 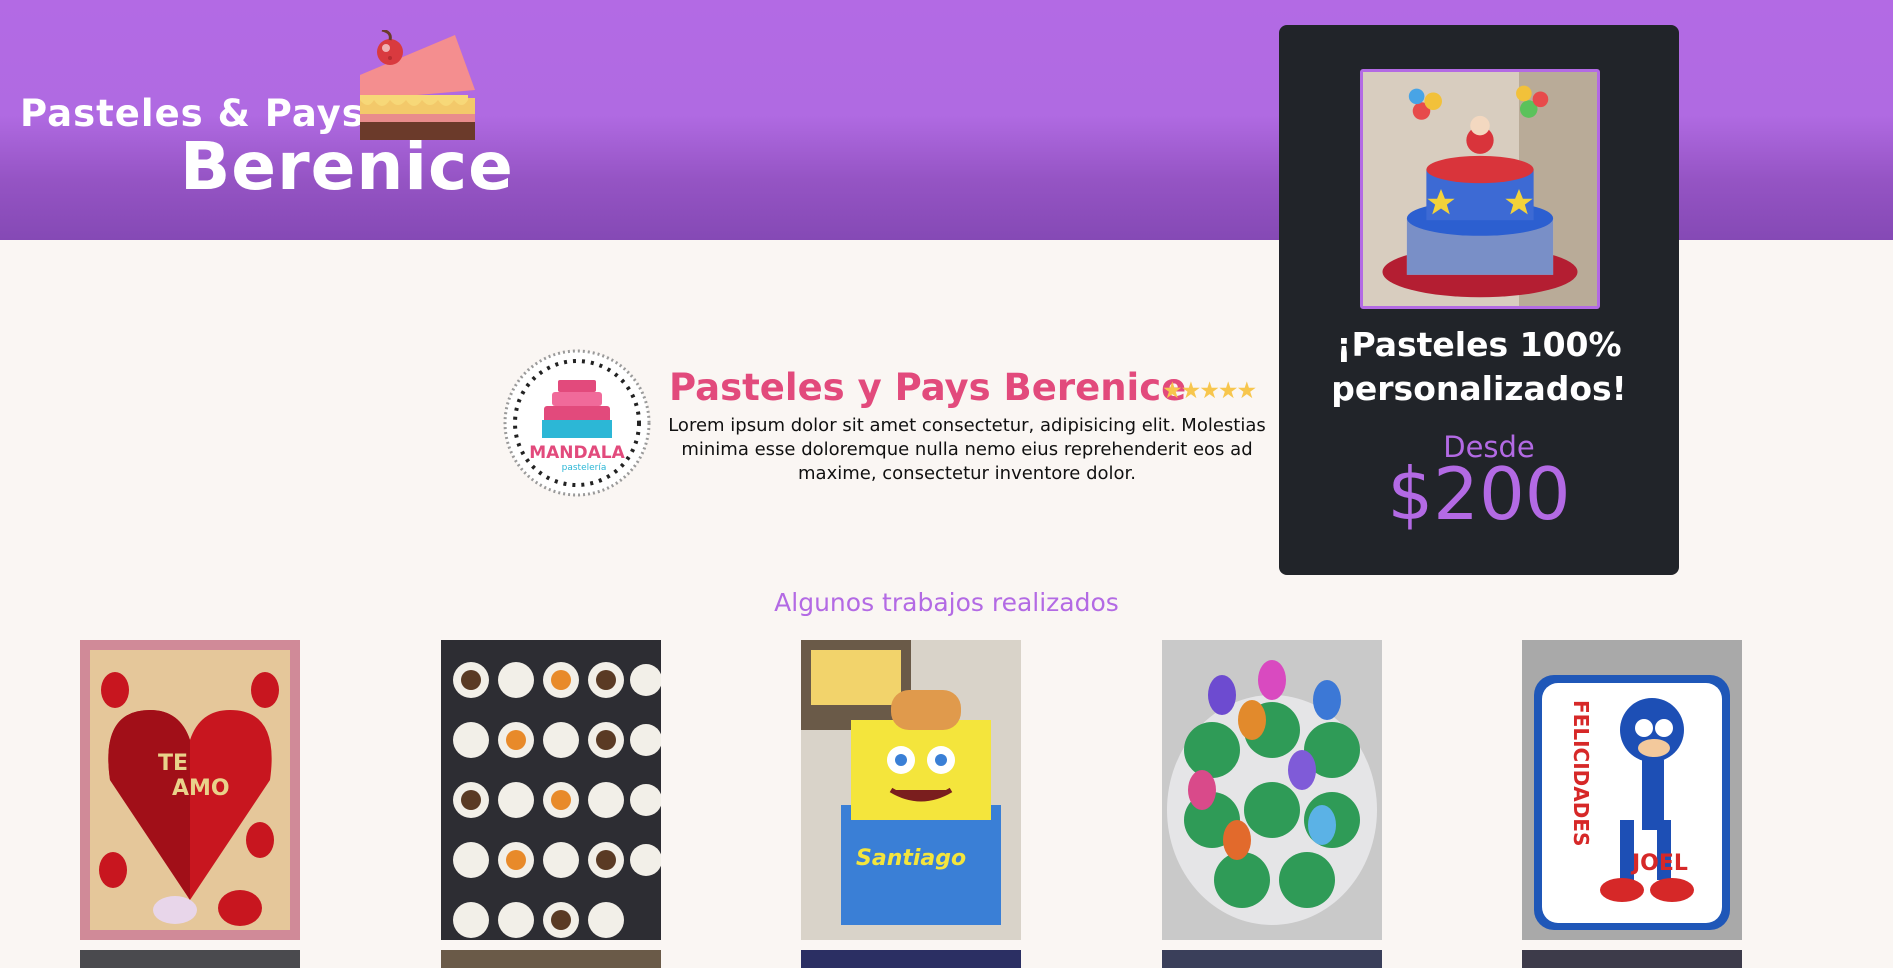 What do you see at coordinates (1479, 367) in the screenshot?
I see `promo-title: ¡Pasteles 100% personalizados!` at bounding box center [1479, 367].